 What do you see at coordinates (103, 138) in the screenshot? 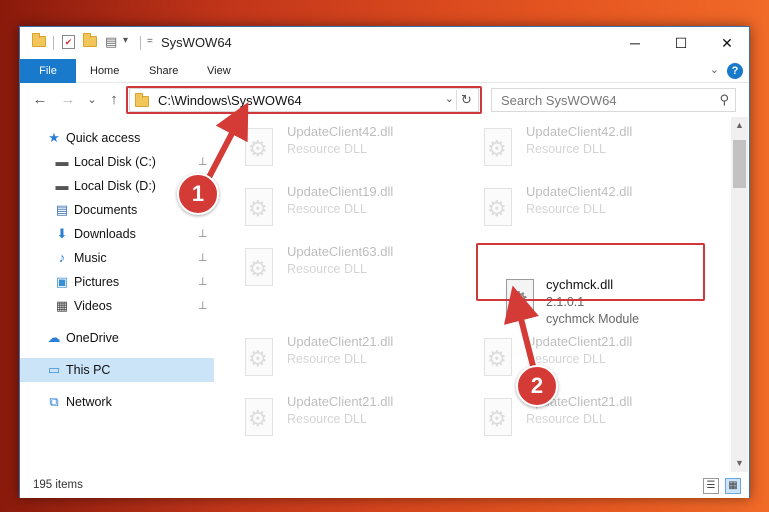
I see `sidebar-item-label: Quick access` at bounding box center [103, 138].